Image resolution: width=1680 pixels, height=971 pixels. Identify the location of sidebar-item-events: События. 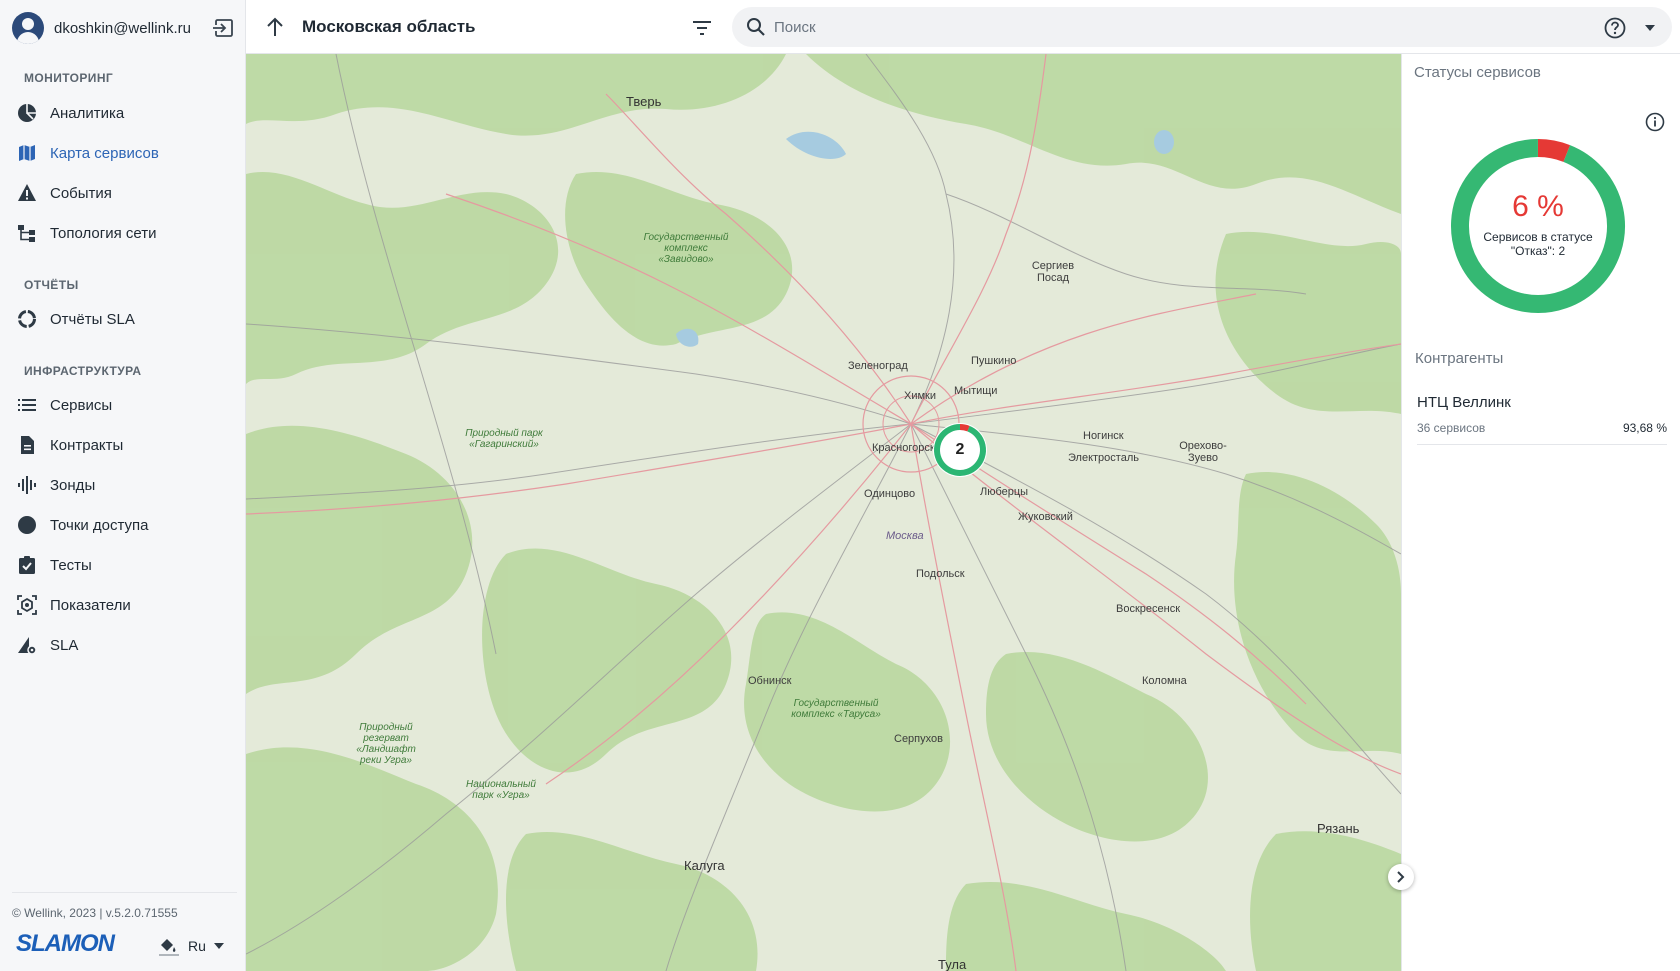
(126, 193).